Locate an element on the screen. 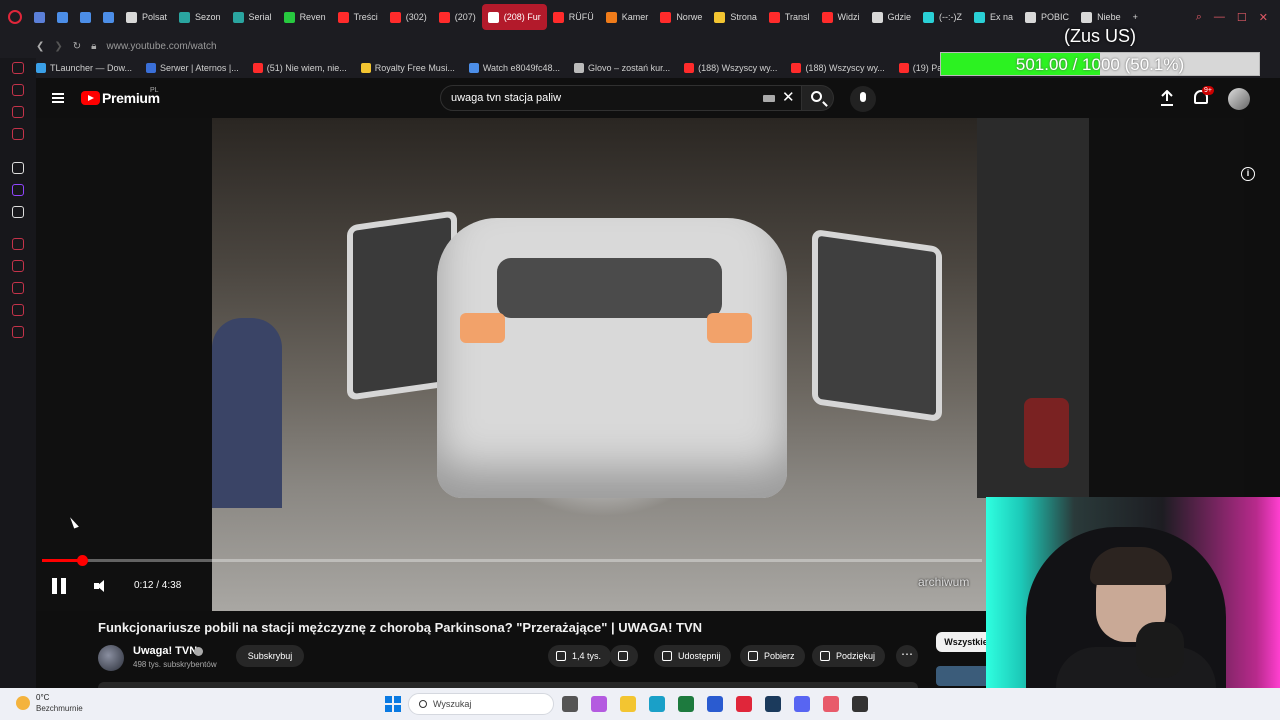  weather-icon is located at coordinates (23, 703).